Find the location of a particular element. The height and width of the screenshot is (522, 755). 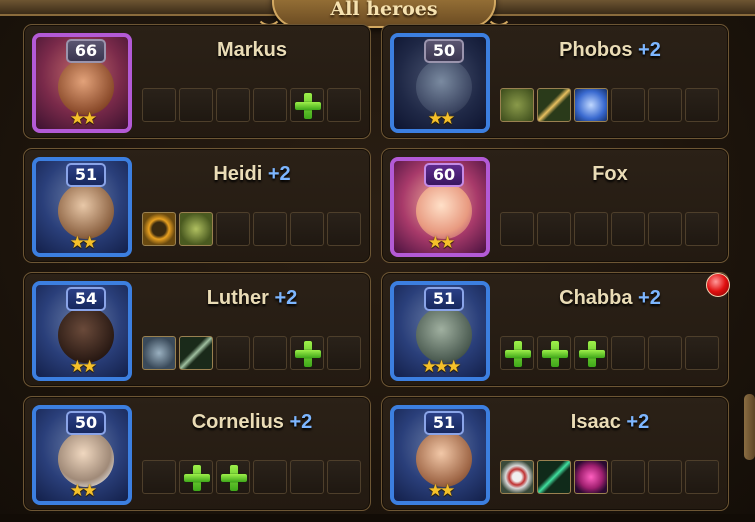

scrollbar-thumb is located at coordinates (749, 427).